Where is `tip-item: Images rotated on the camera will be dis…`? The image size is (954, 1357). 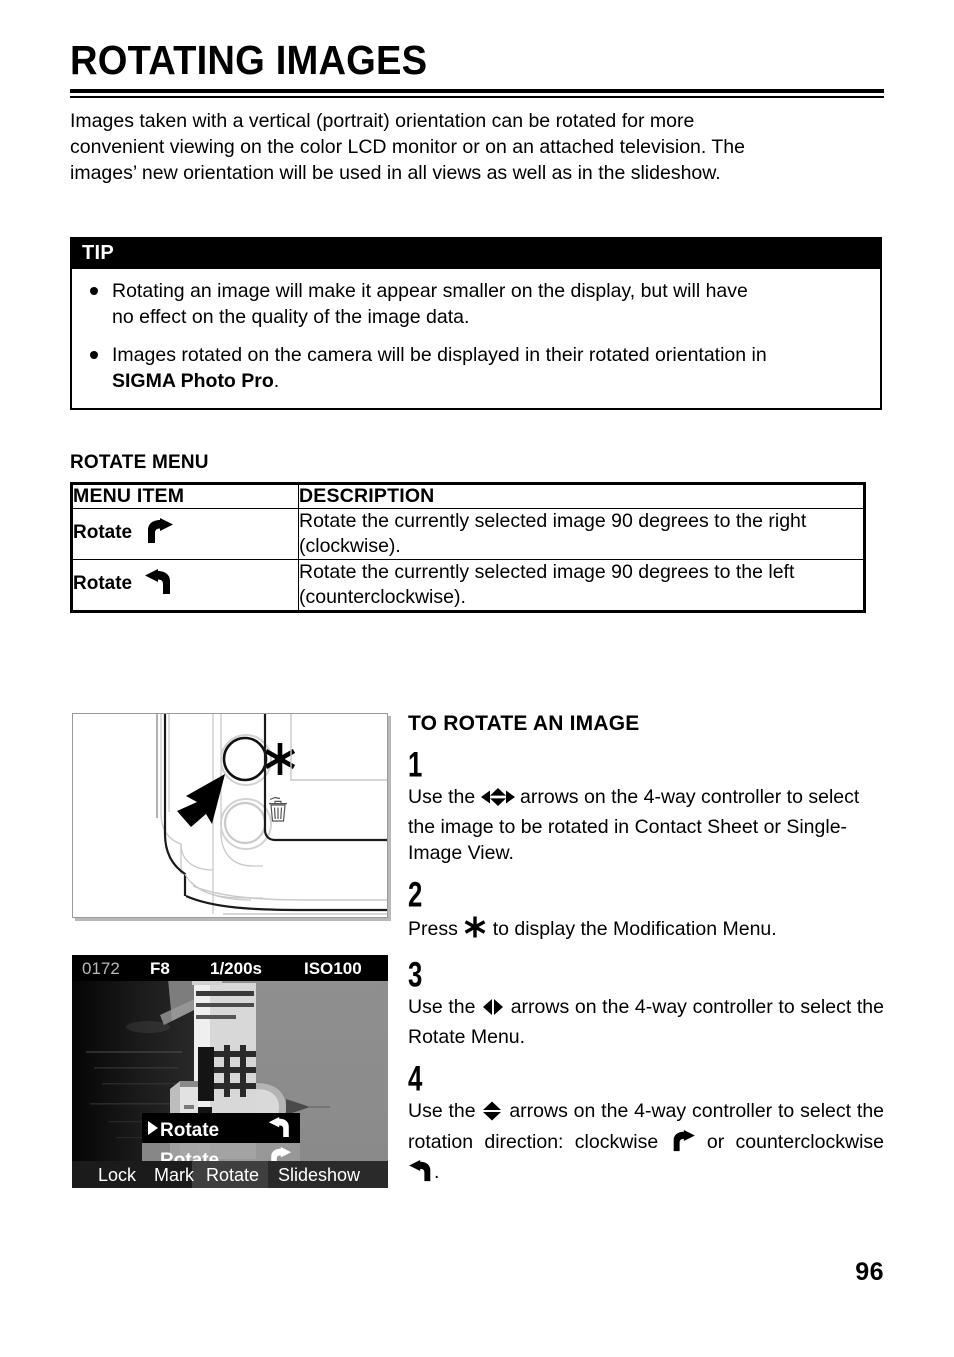 tip-item: Images rotated on the camera will be dis… is located at coordinates (476, 368).